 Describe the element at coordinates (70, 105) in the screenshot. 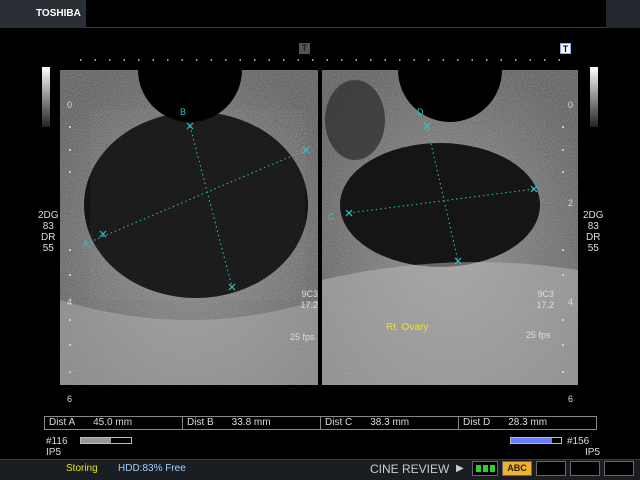

I see `depth-left-0: 0` at that location.